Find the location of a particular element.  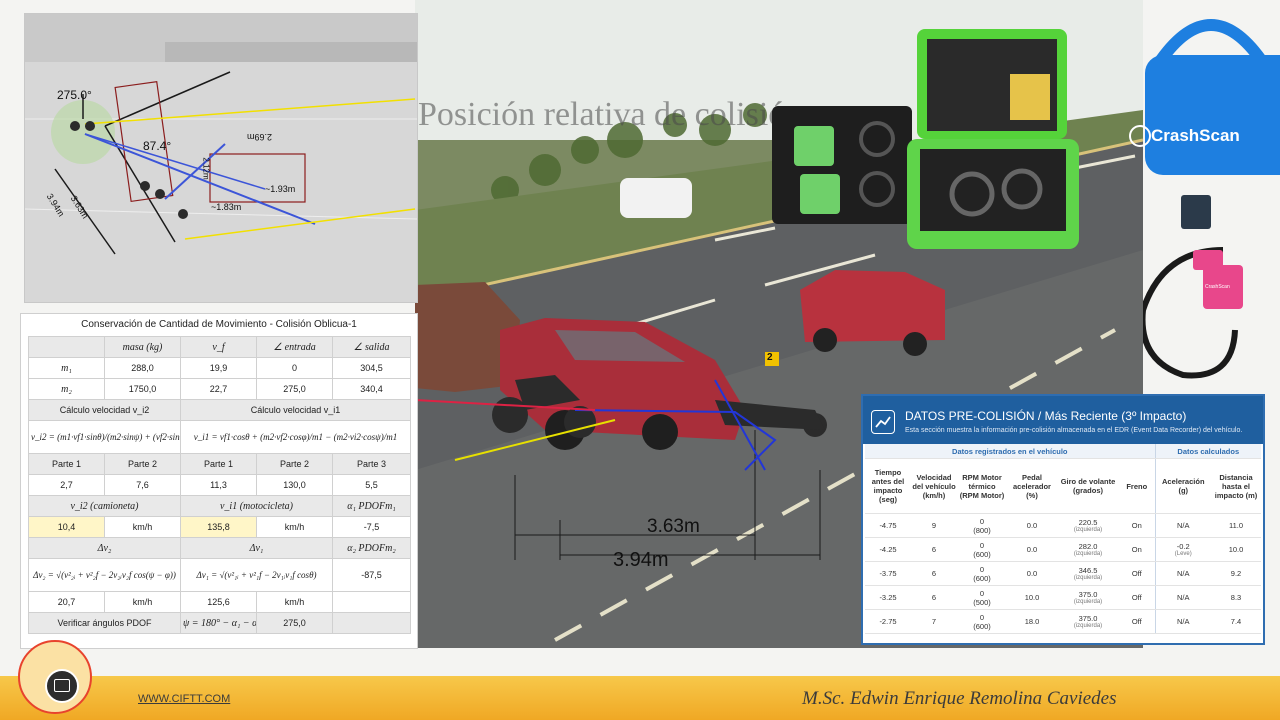

value-alpha1: -7,5 is located at coordinates (371, 527).